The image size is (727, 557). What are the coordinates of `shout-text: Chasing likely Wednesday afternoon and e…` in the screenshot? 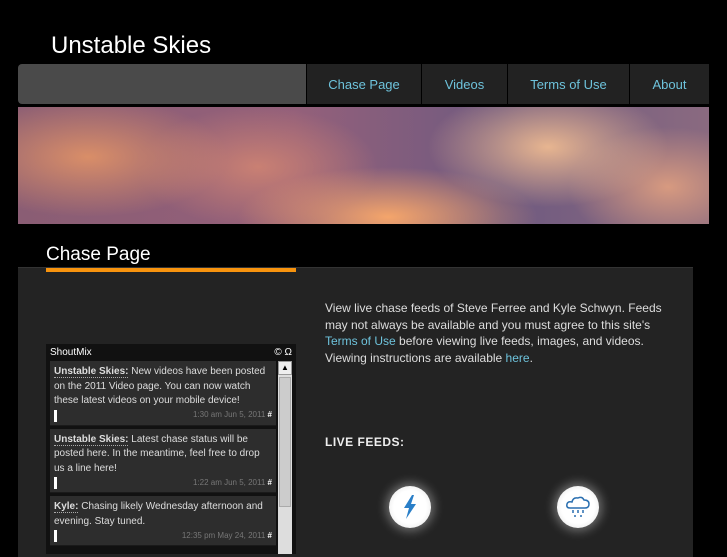 It's located at (158, 514).